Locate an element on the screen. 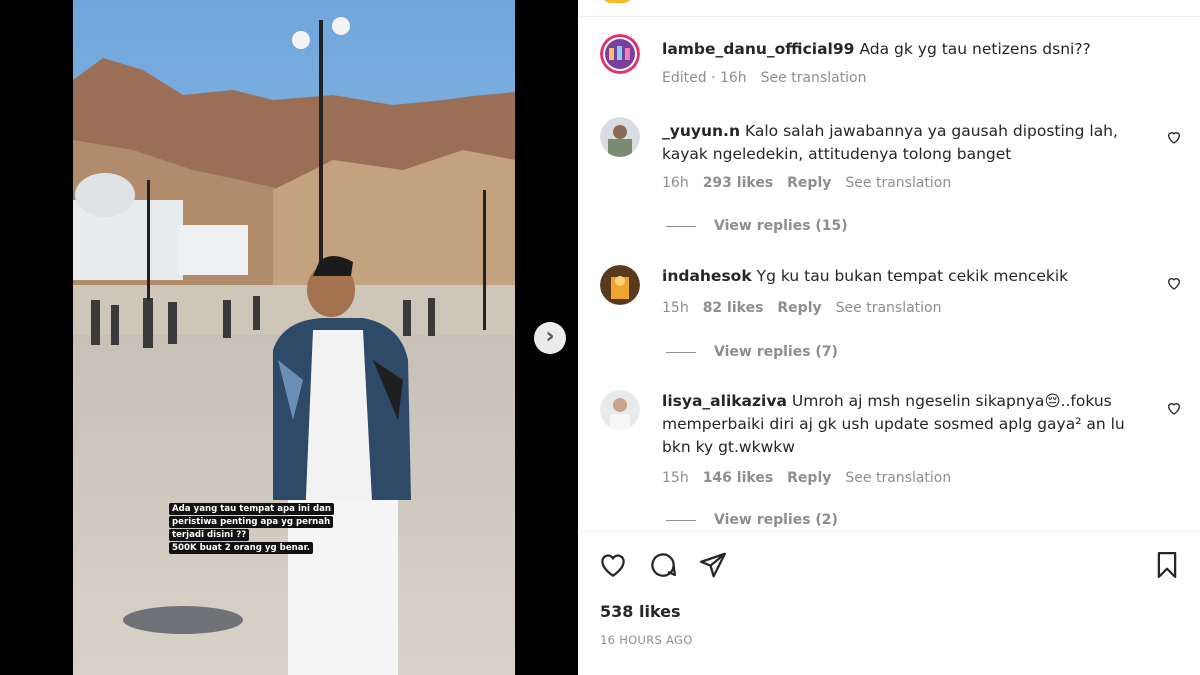 This screenshot has width=1200, height=675. comment-likes: 146 likes is located at coordinates (738, 478).